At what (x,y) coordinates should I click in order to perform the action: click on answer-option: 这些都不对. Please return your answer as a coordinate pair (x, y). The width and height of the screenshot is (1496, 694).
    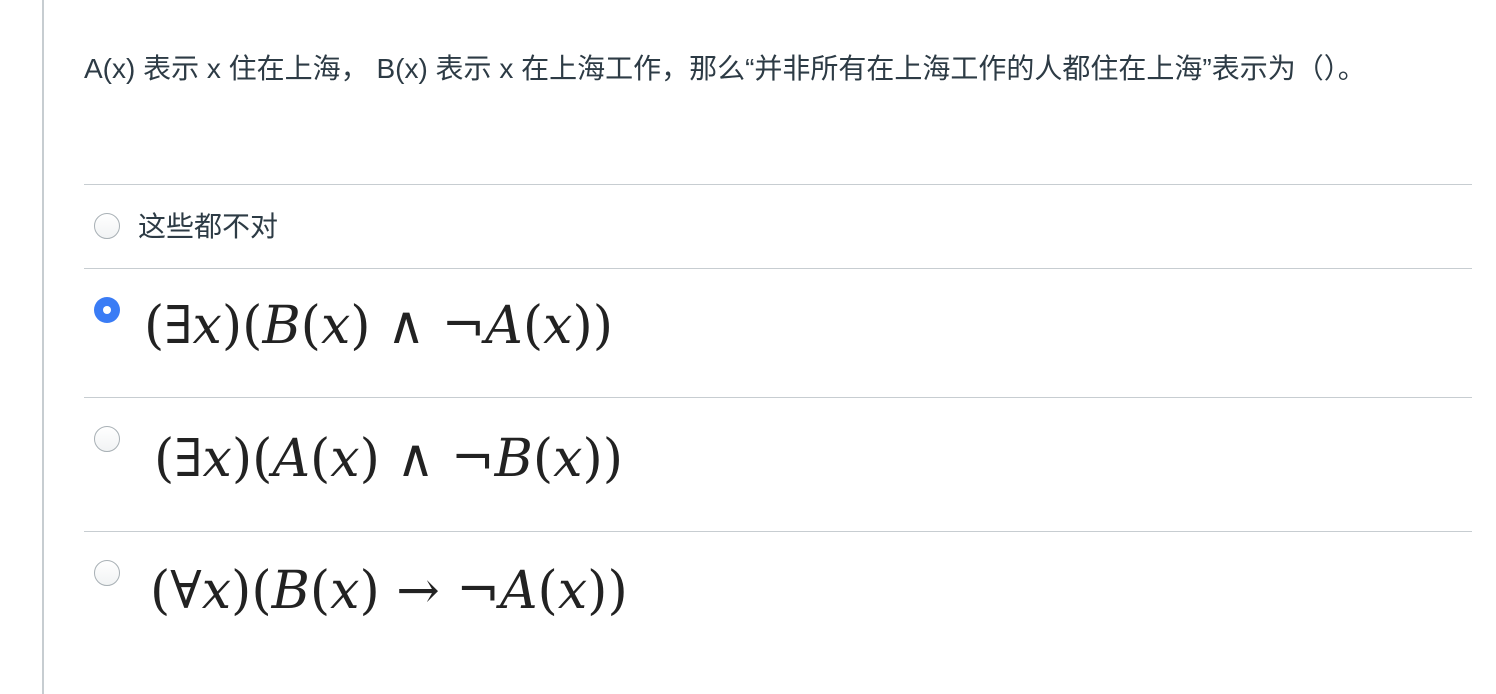
    Looking at the image, I should click on (778, 226).